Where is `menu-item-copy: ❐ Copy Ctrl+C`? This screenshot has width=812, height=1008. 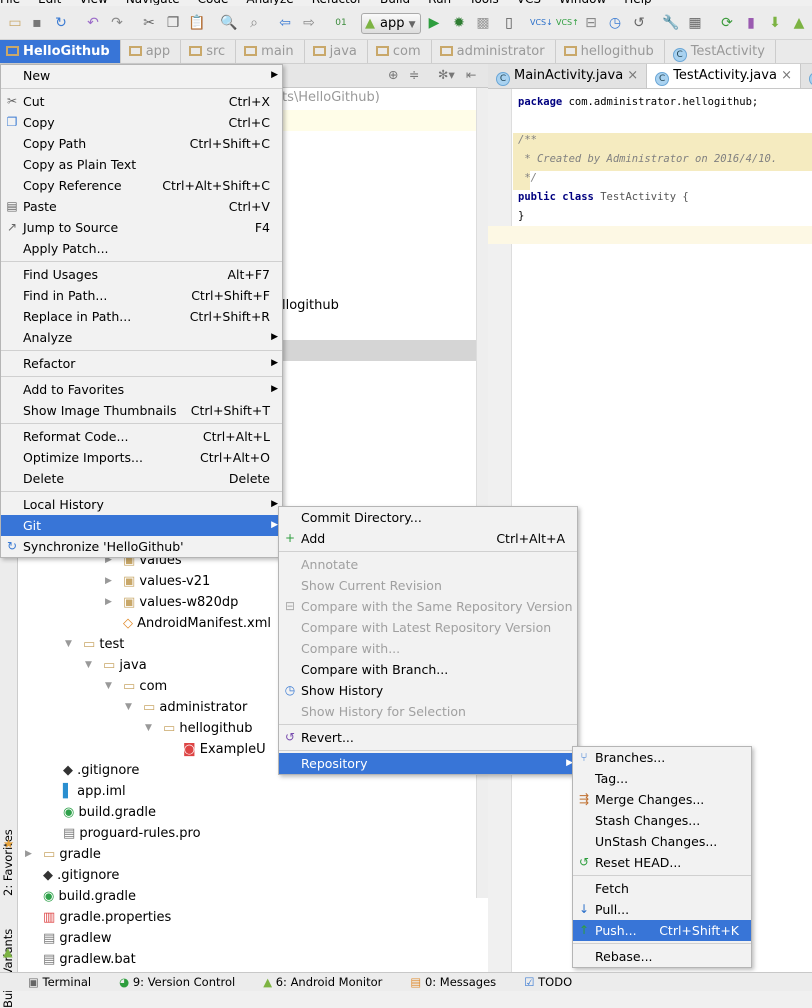
menu-item-copy: ❐ Copy Ctrl+C is located at coordinates (141, 122).